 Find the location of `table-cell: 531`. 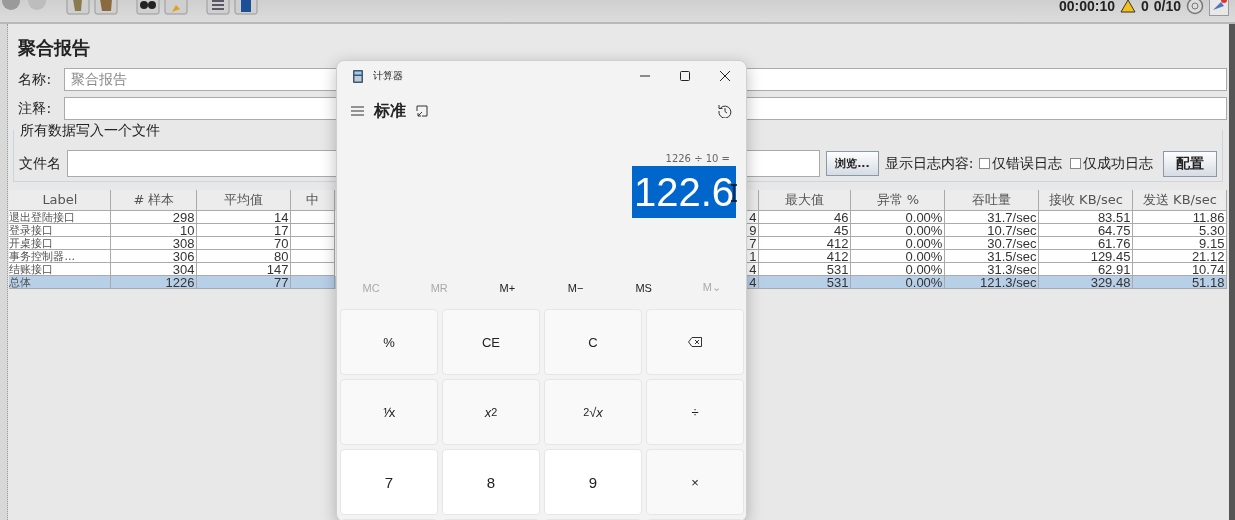

table-cell: 531 is located at coordinates (805, 282).